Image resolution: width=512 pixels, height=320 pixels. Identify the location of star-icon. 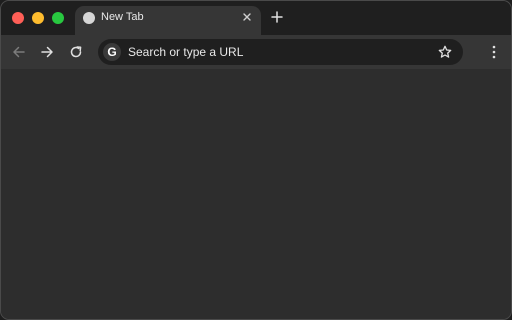
(445, 52).